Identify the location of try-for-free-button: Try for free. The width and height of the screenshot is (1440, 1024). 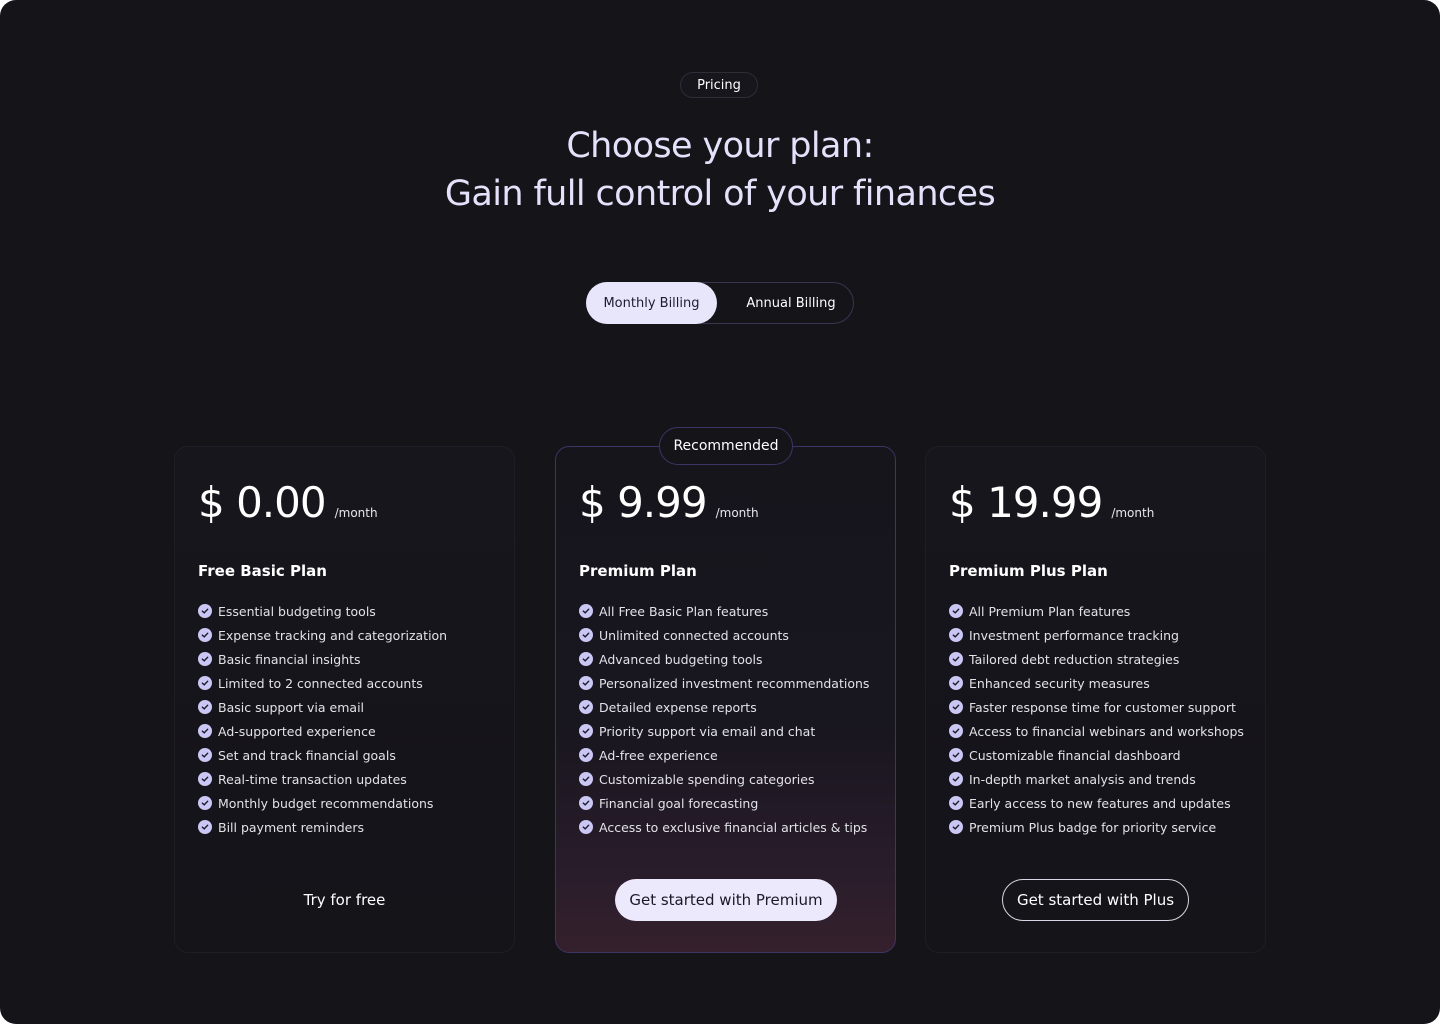
(344, 900).